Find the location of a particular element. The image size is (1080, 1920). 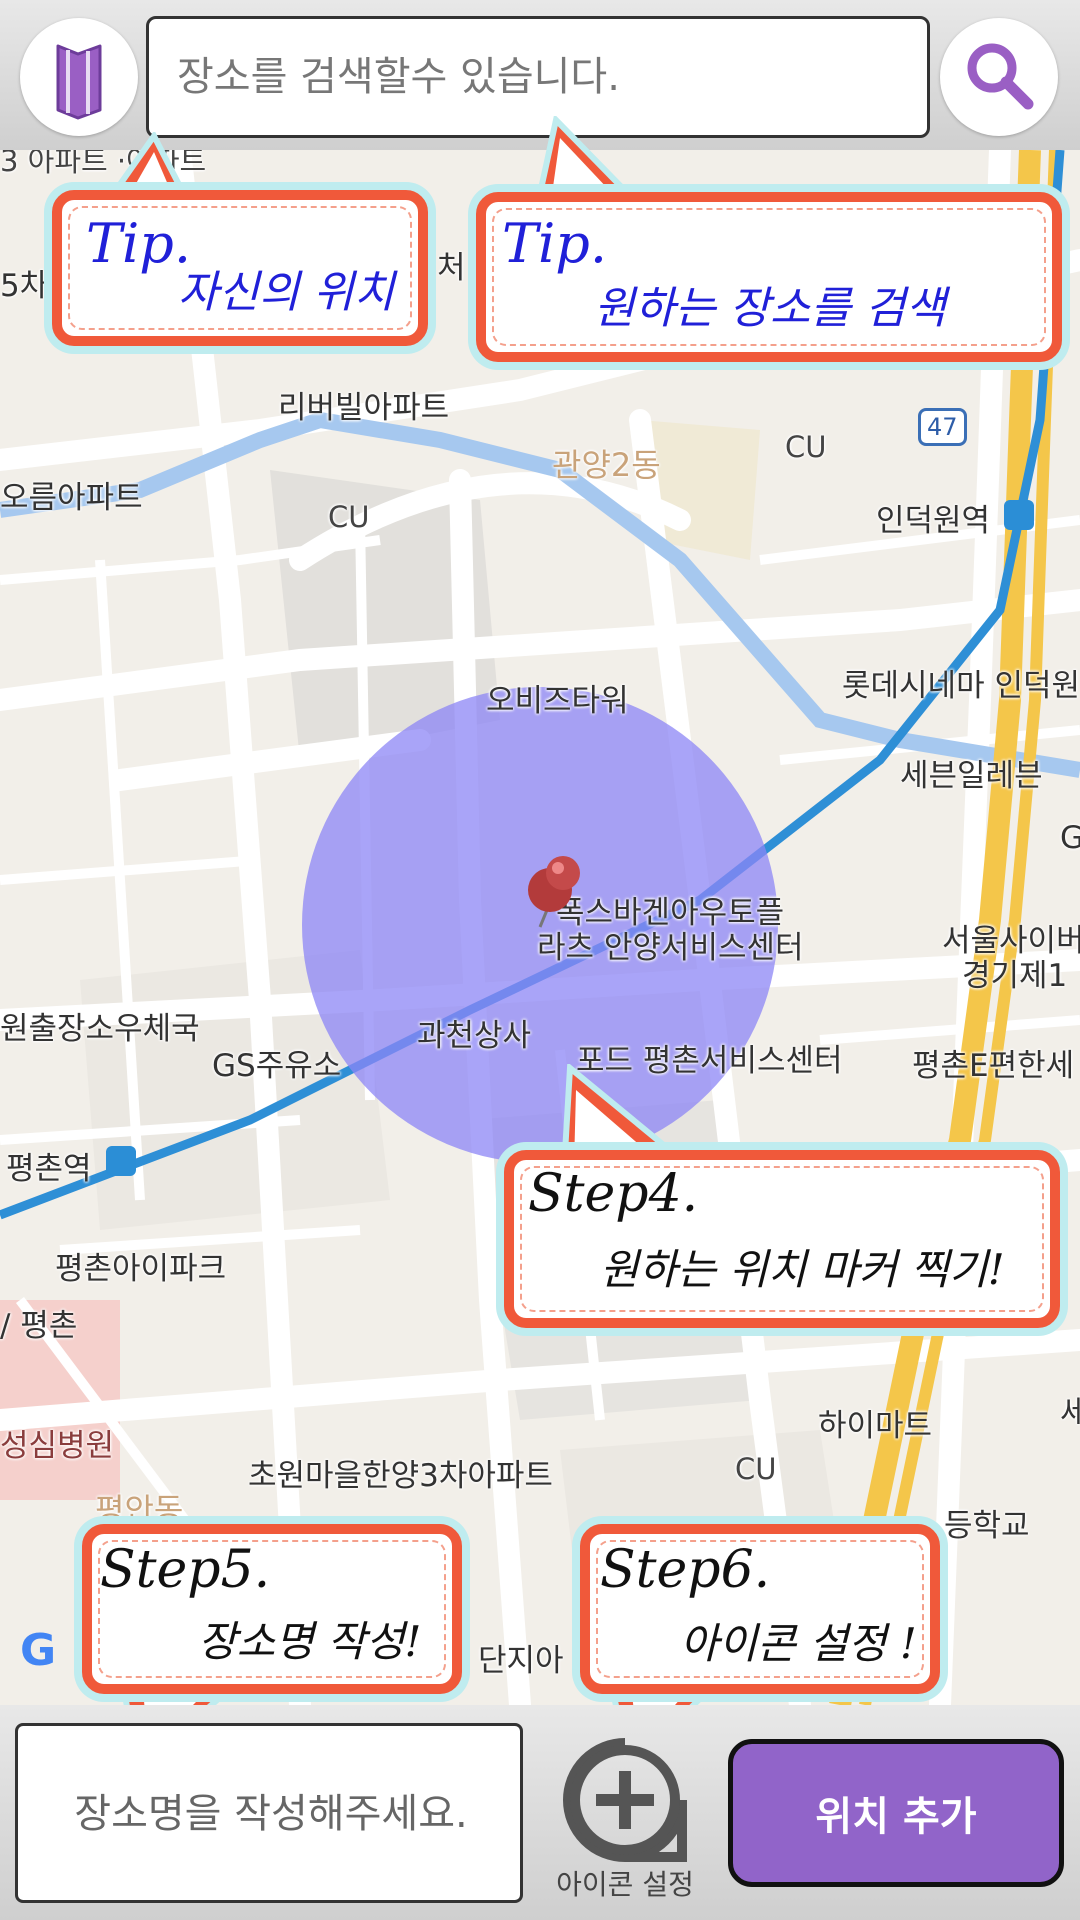

search-icon is located at coordinates (1000, 76).